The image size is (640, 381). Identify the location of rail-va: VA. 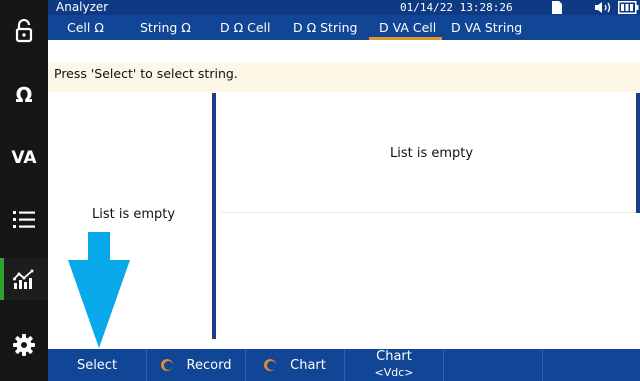
(24, 158).